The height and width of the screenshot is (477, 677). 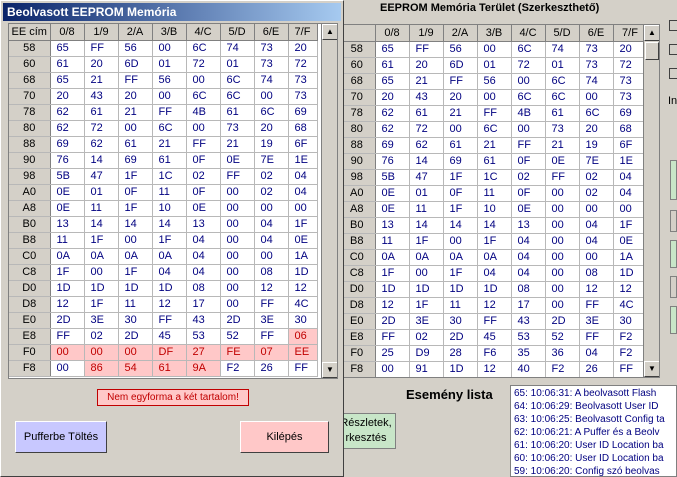 What do you see at coordinates (494, 337) in the screenshot?
I see `byte-cell: 45` at bounding box center [494, 337].